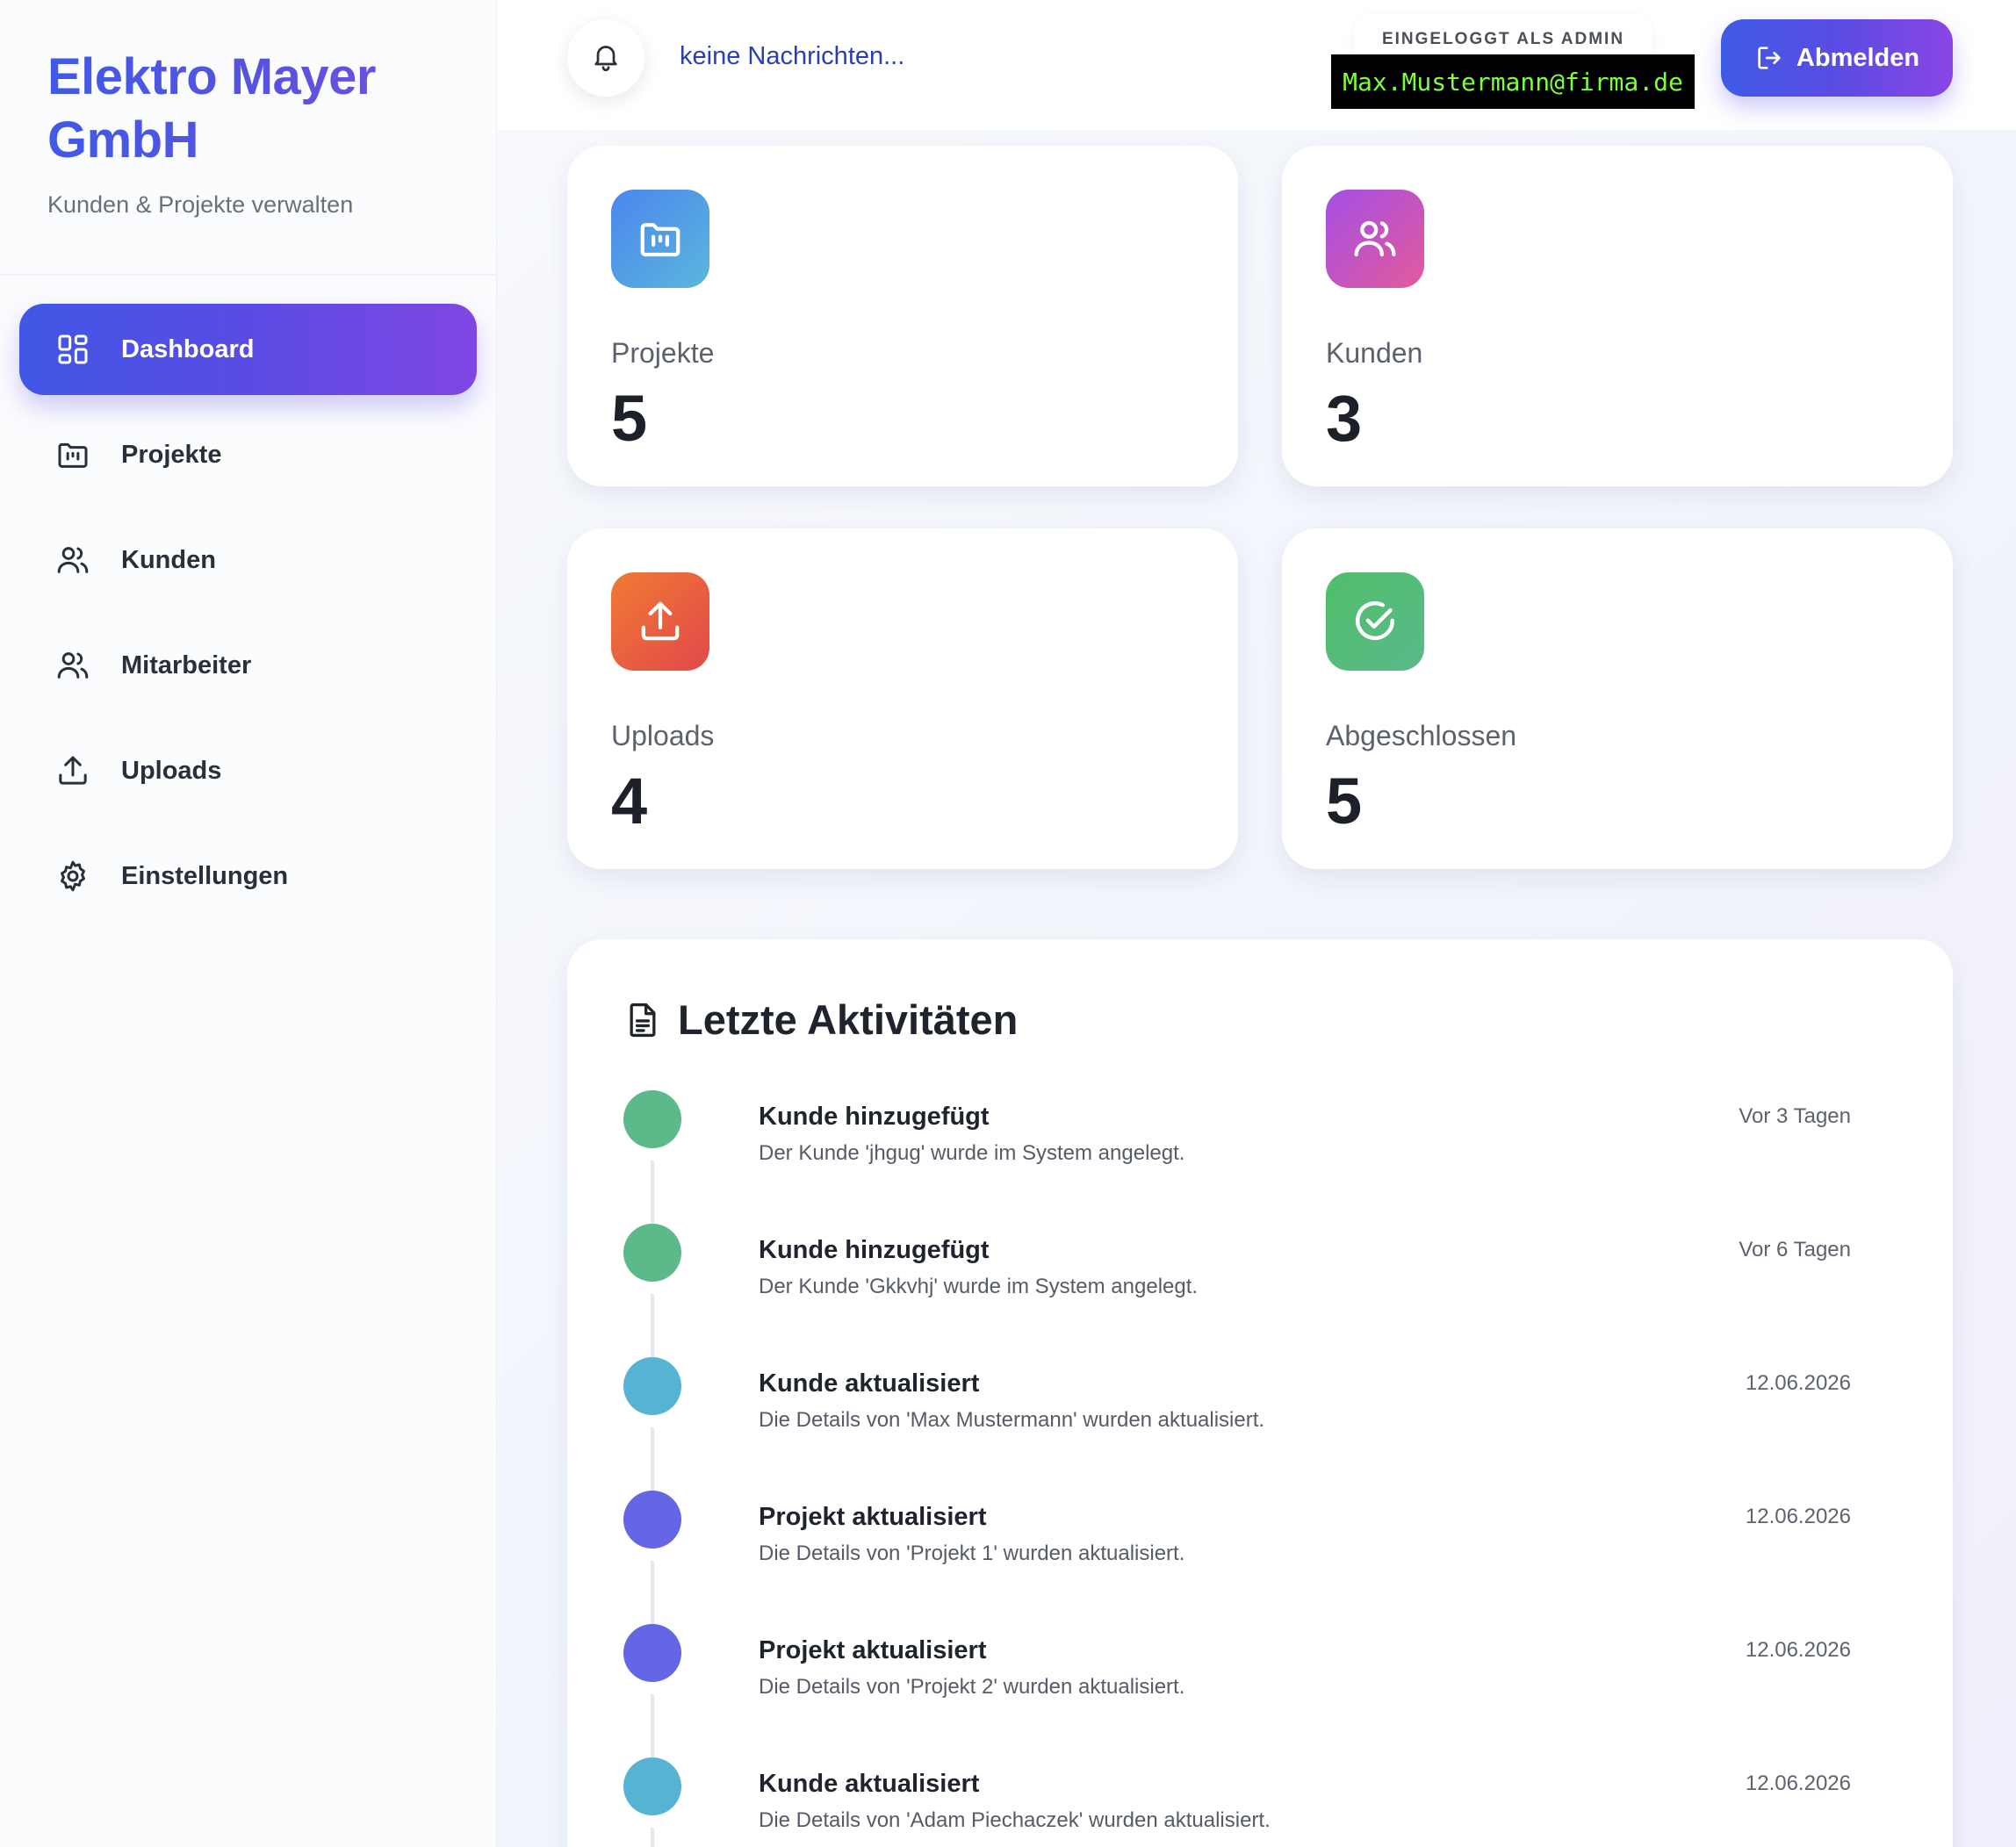 This screenshot has width=2016, height=1847. Describe the element at coordinates (188, 348) in the screenshot. I see `sidebar-item-label: Dashboard` at that location.